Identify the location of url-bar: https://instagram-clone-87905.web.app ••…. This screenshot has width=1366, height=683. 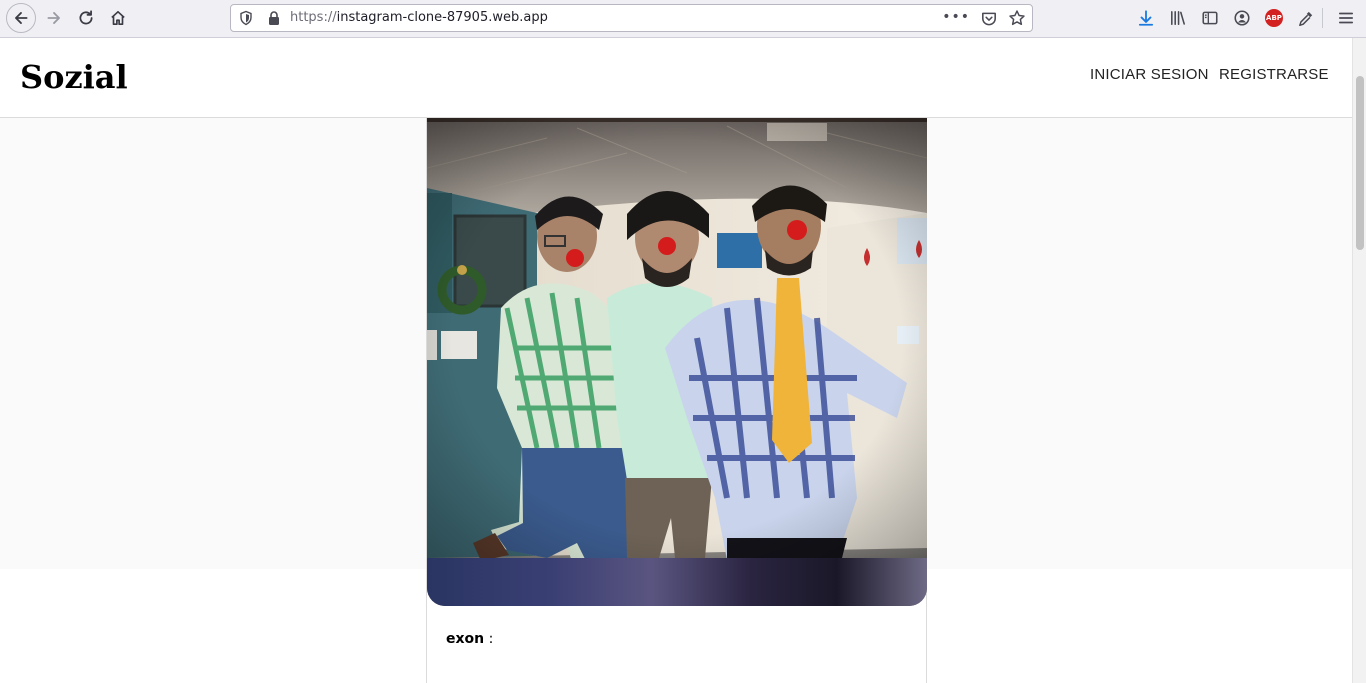
(631, 18).